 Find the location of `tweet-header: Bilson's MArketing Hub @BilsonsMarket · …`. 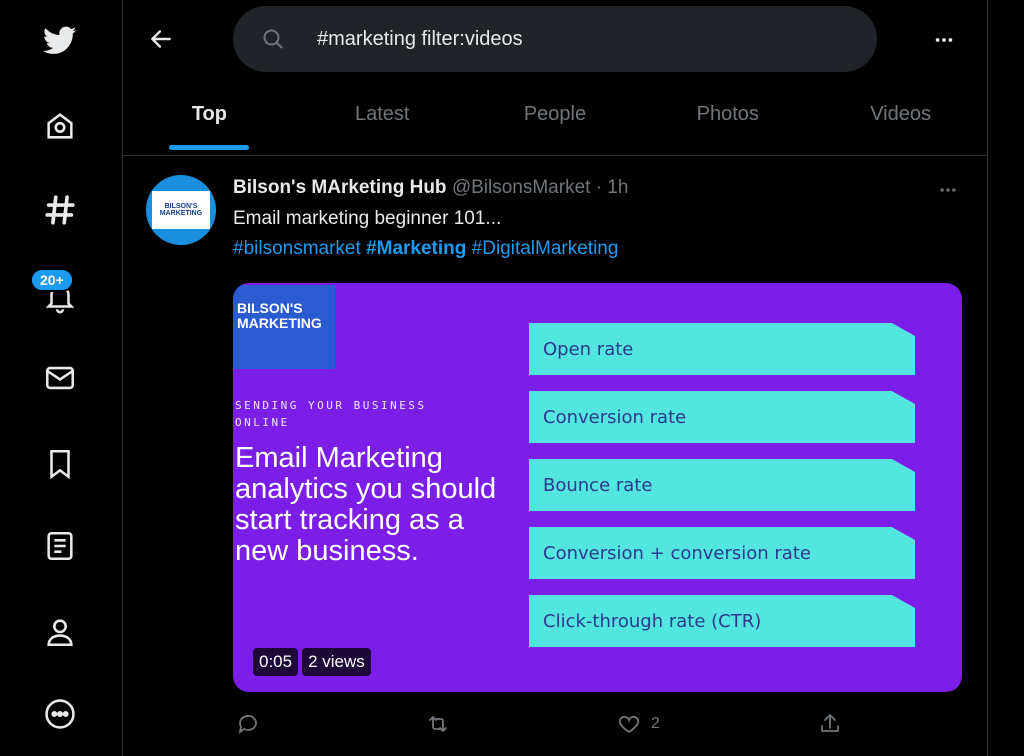

tweet-header: Bilson's MArketing Hub @BilsonsMarket · … is located at coordinates (430, 188).